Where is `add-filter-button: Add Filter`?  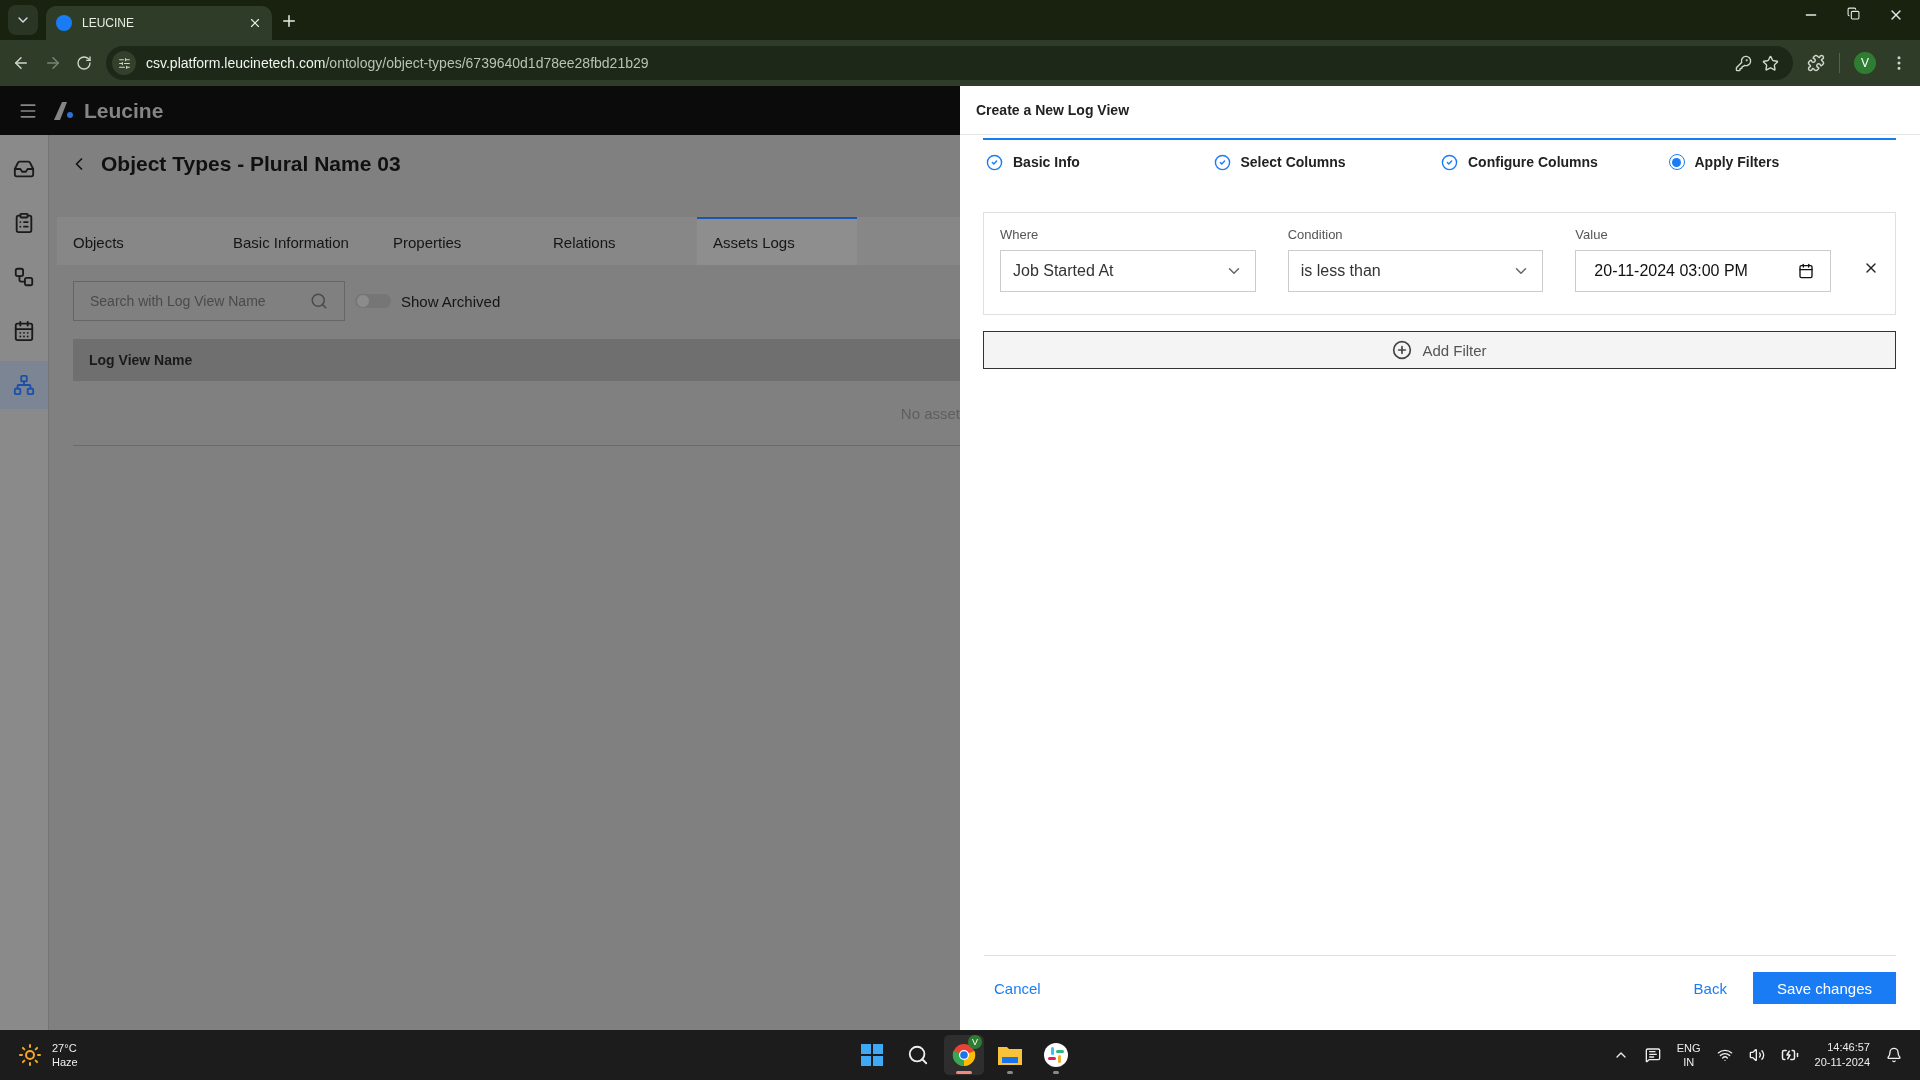 add-filter-button: Add Filter is located at coordinates (1439, 350).